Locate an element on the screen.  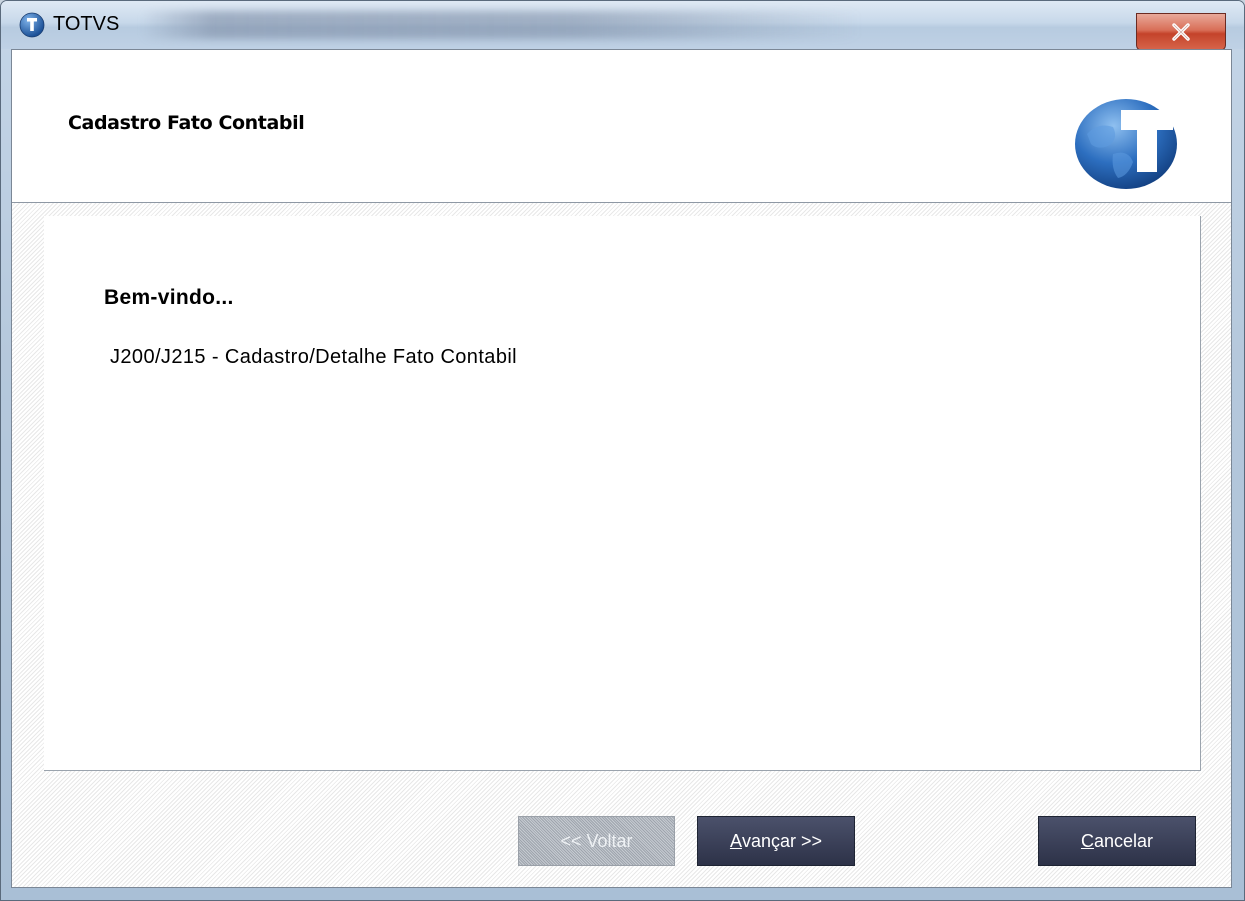
totvs-globe-logo is located at coordinates (1126, 144).